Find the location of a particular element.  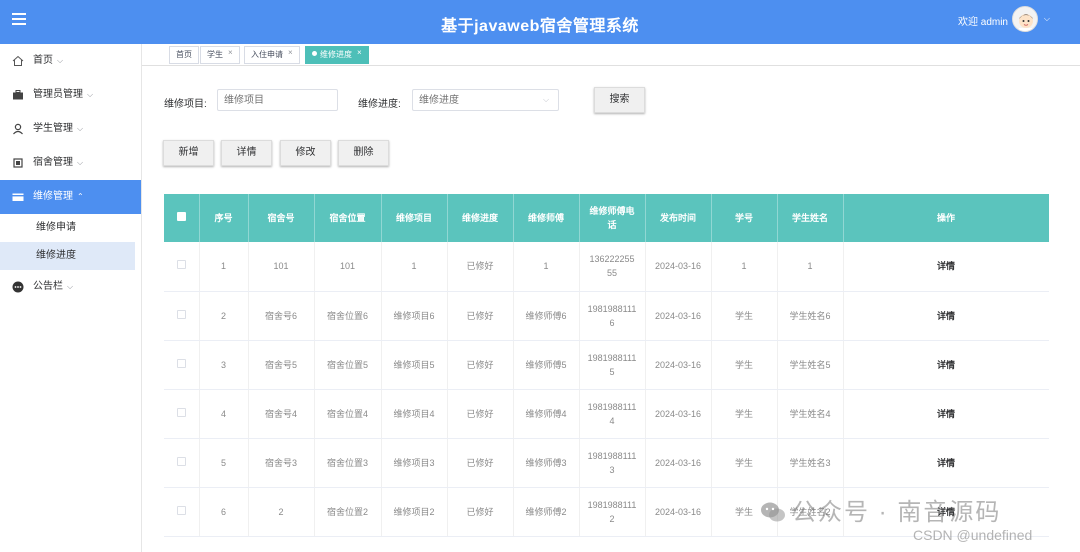

table-cell: 维修师傅2 is located at coordinates (546, 512).